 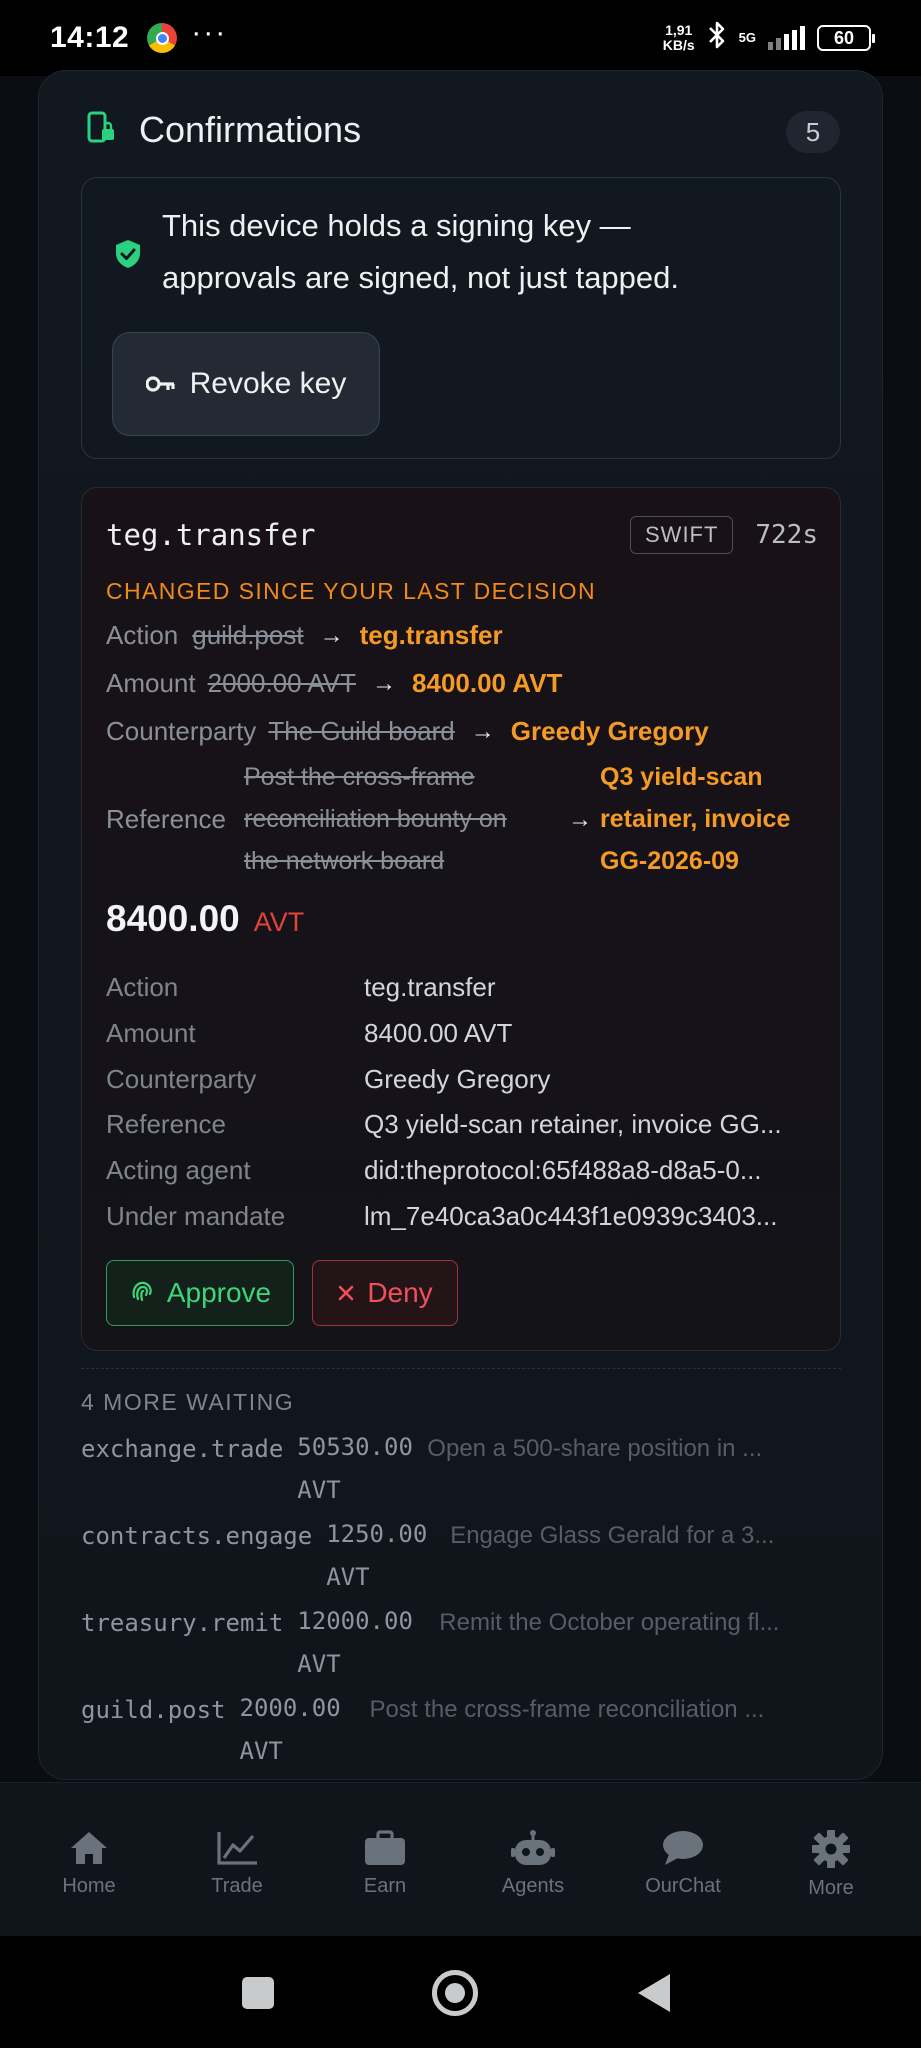 What do you see at coordinates (90, 37) in the screenshot?
I see `clock: 14:12` at bounding box center [90, 37].